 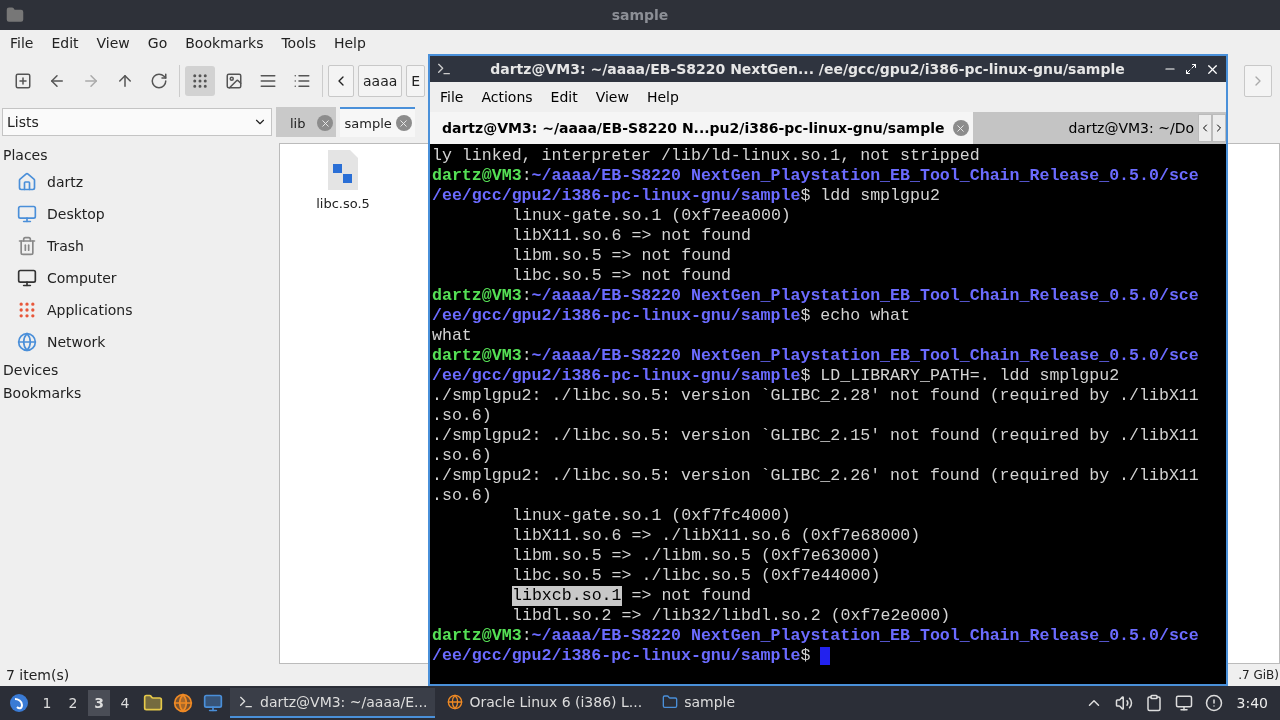 I want to click on path-button: E, so click(x=416, y=81).